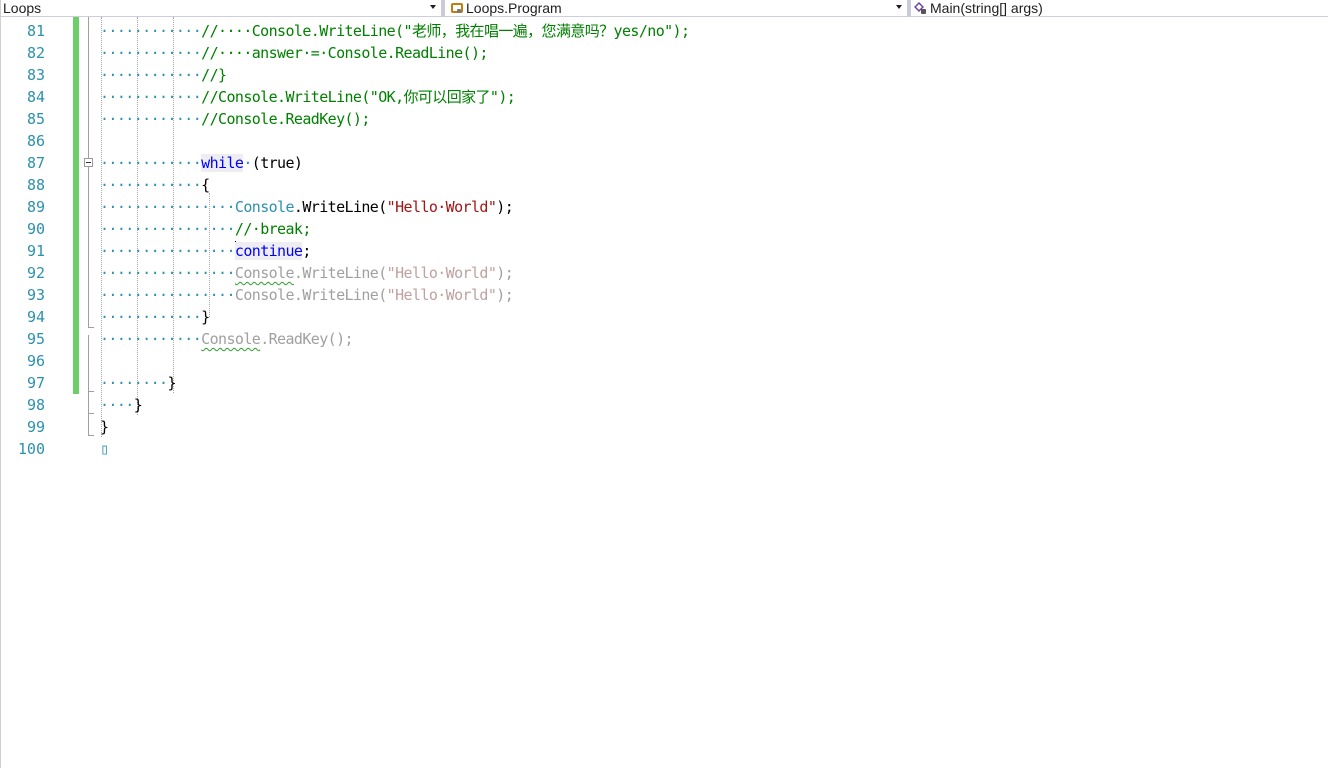 The height and width of the screenshot is (768, 1328). I want to click on line-number: 85, so click(35, 119).